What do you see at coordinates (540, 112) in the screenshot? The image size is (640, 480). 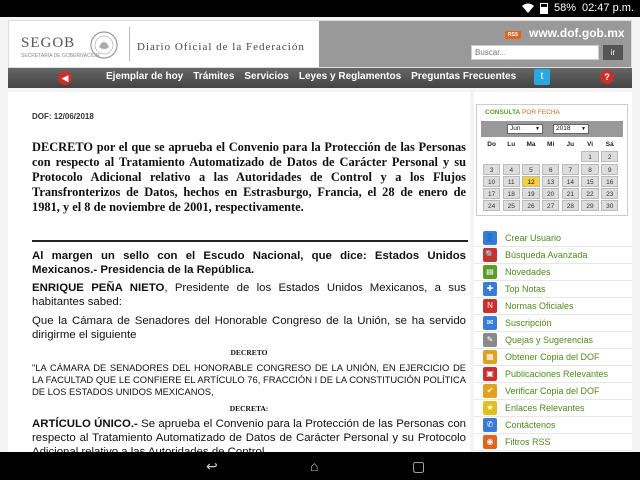 I see `calendar-header-sub: POR FECHA` at bounding box center [540, 112].